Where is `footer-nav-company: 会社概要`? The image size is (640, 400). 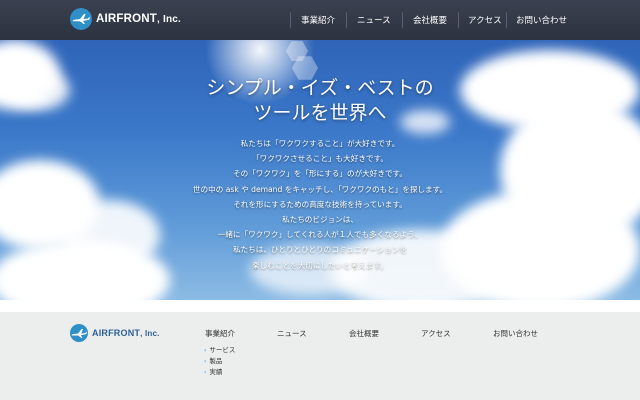
footer-nav-company: 会社概要 is located at coordinates (364, 333).